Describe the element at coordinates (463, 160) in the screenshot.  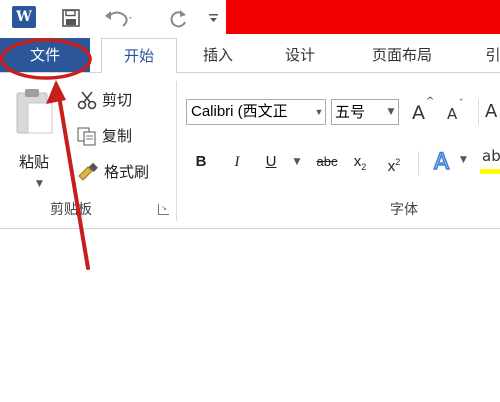
I see `text-effects-arrow-icon: ▼` at that location.